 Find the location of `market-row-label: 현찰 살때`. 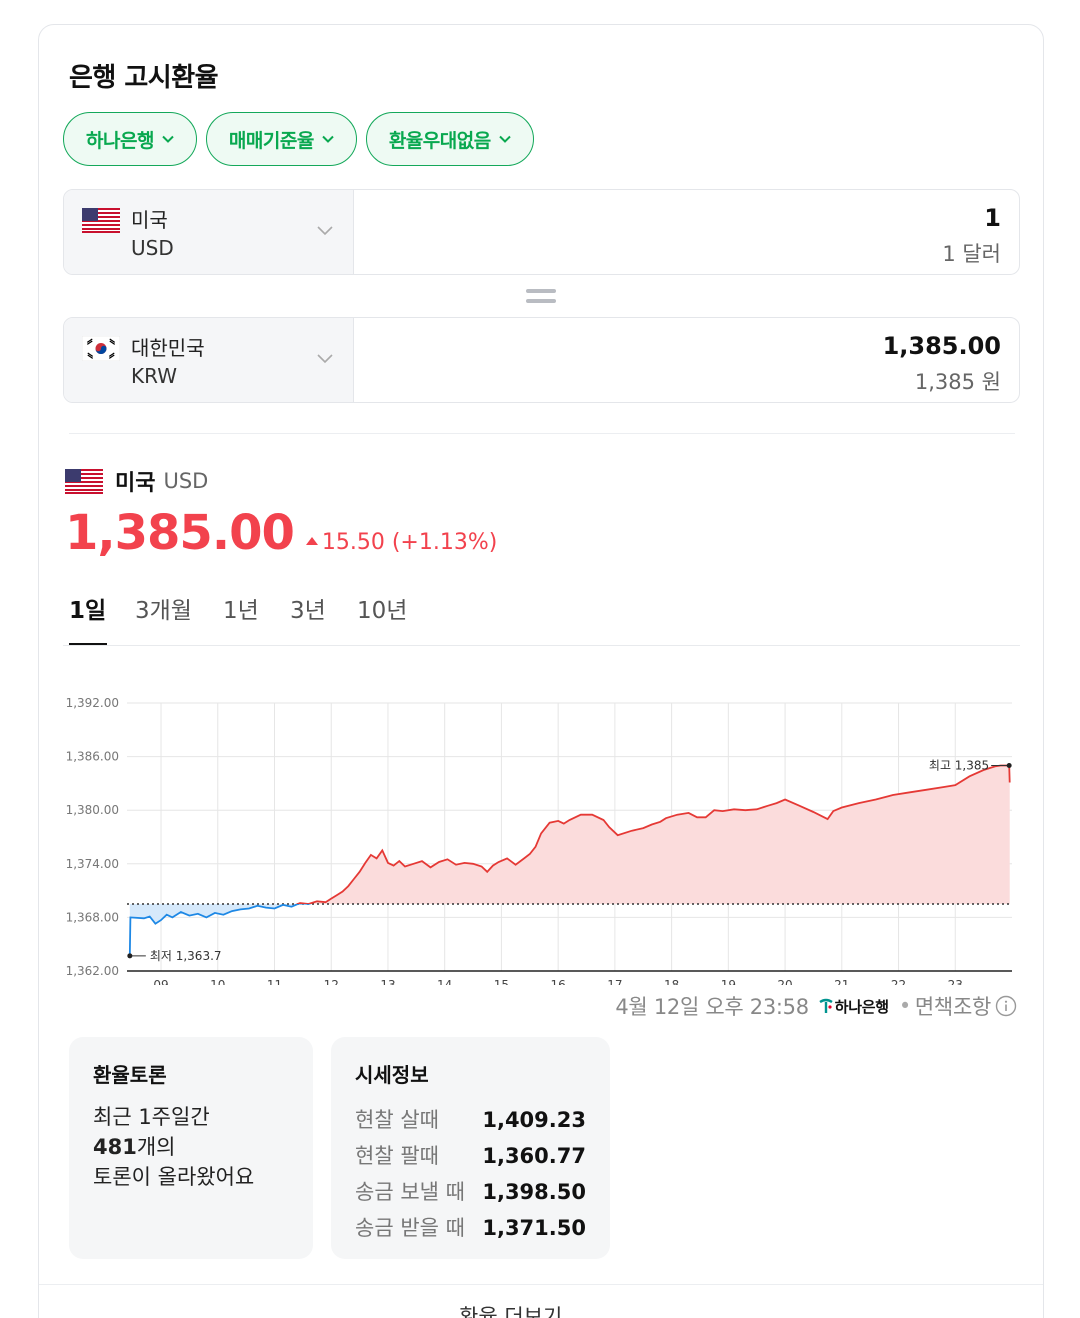

market-row-label: 현찰 살때 is located at coordinates (397, 1120).